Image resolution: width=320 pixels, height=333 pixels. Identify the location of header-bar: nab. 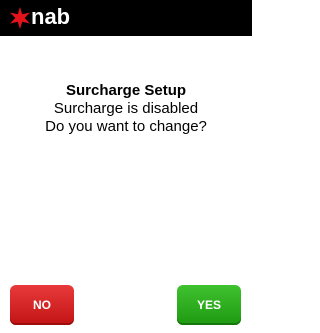
(126, 18).